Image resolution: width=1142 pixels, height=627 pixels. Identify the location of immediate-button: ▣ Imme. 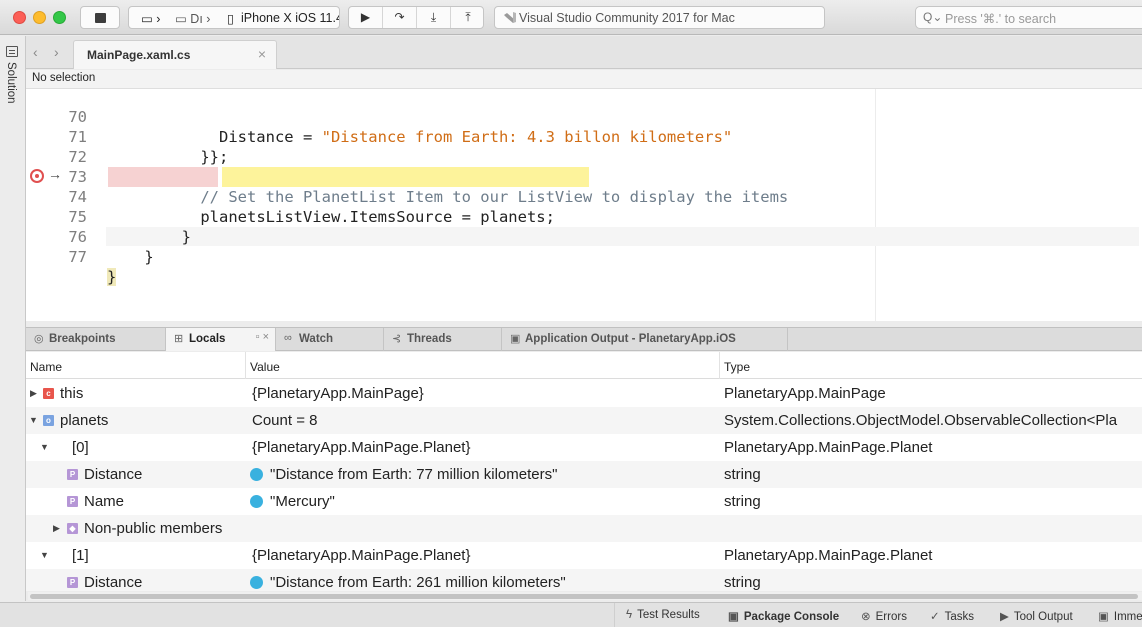
(1120, 616).